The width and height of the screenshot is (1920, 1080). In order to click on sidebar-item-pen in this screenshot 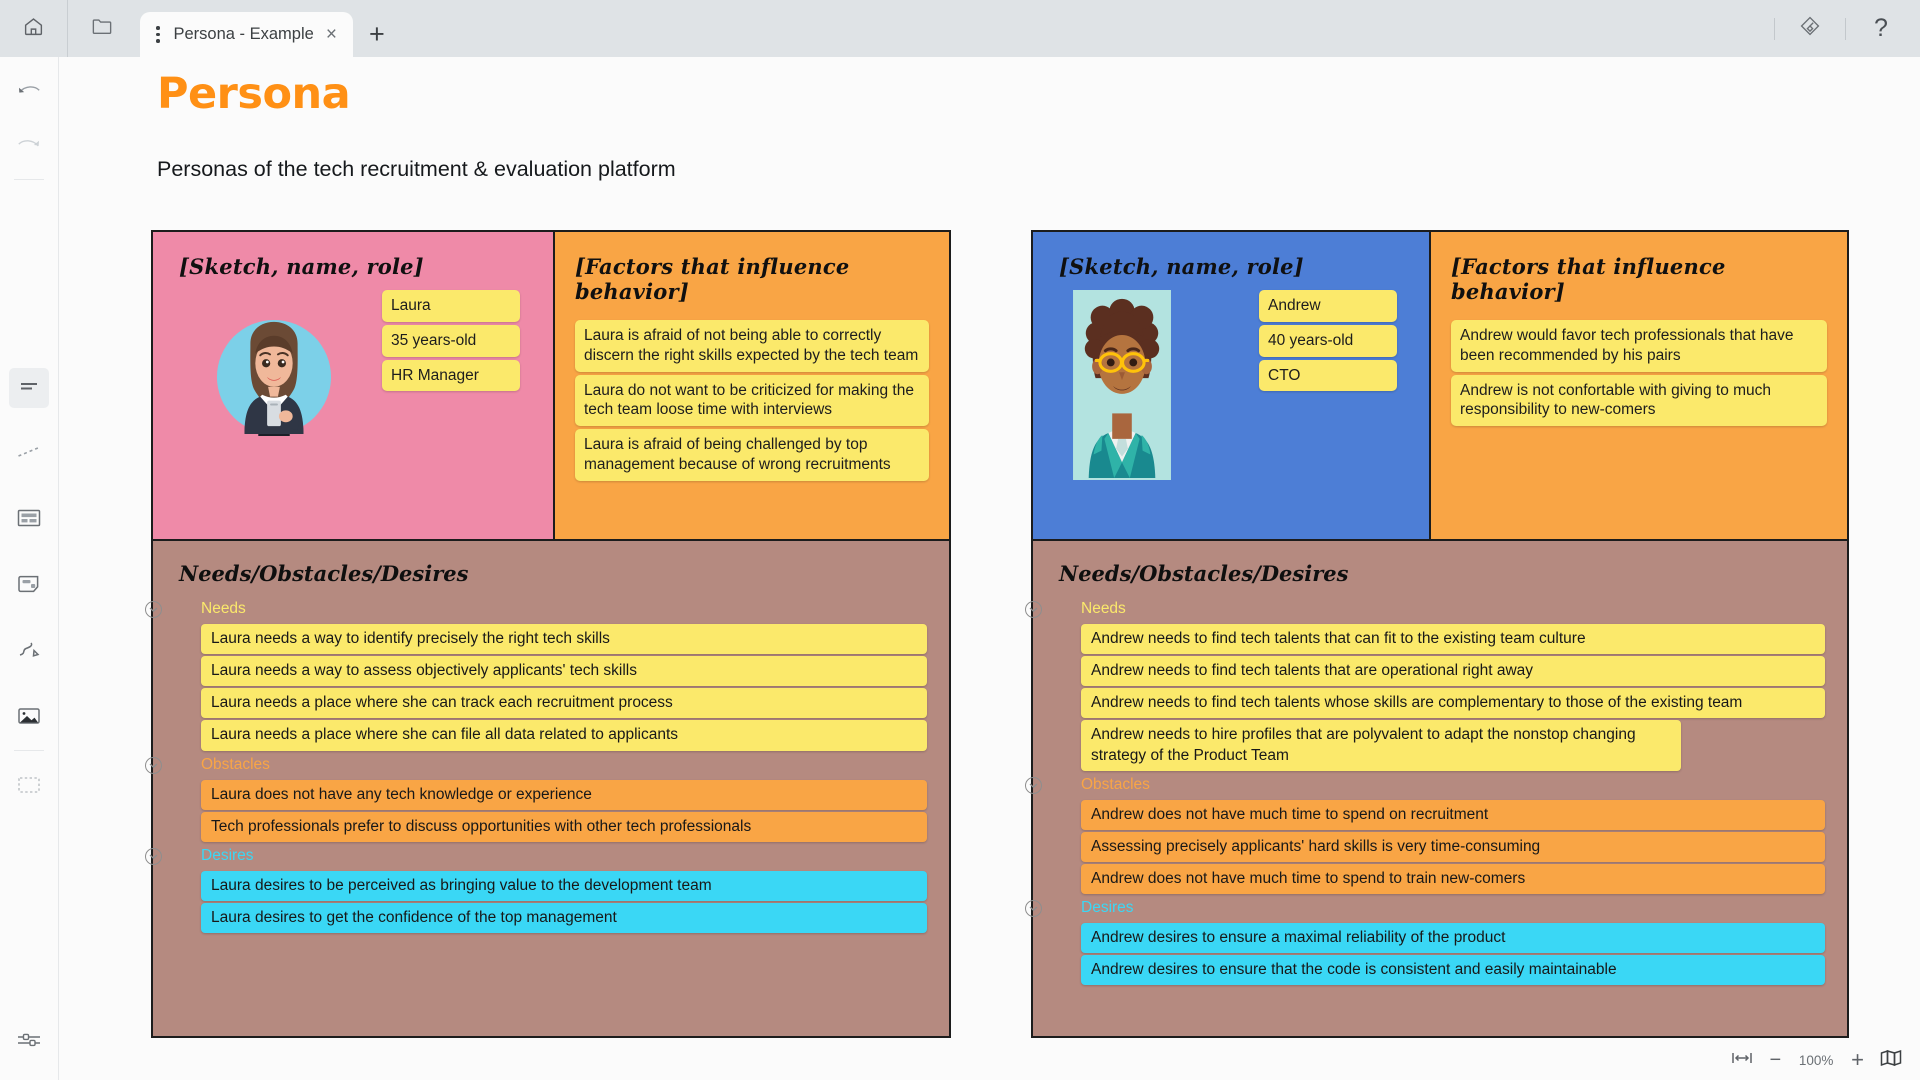, I will do `click(29, 652)`.